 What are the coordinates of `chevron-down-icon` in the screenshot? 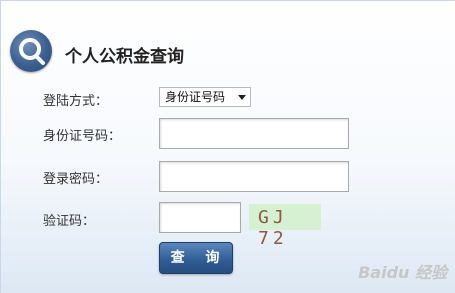 It's located at (242, 97).